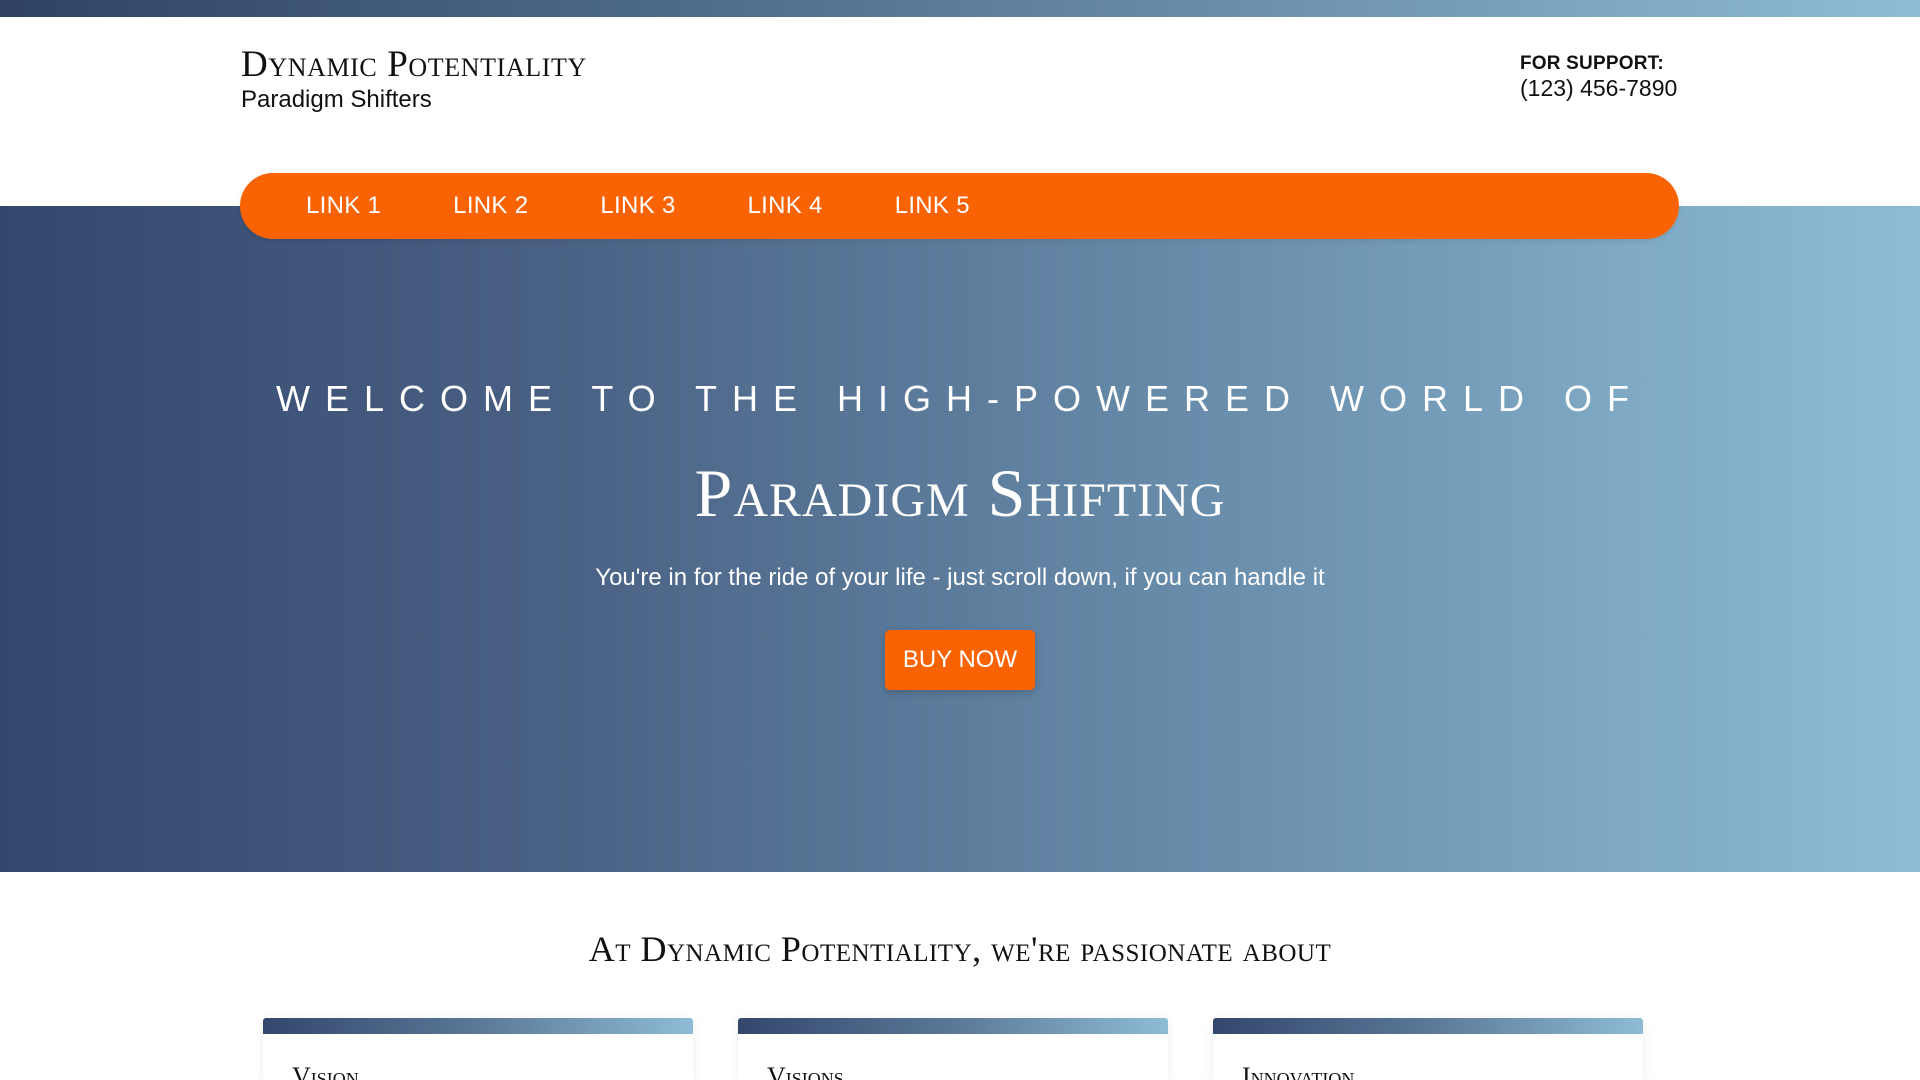 This screenshot has width=1920, height=1080. I want to click on hero-kicker: WELCOME TO THE HIGH-POWERED WORLD OF, so click(960, 398).